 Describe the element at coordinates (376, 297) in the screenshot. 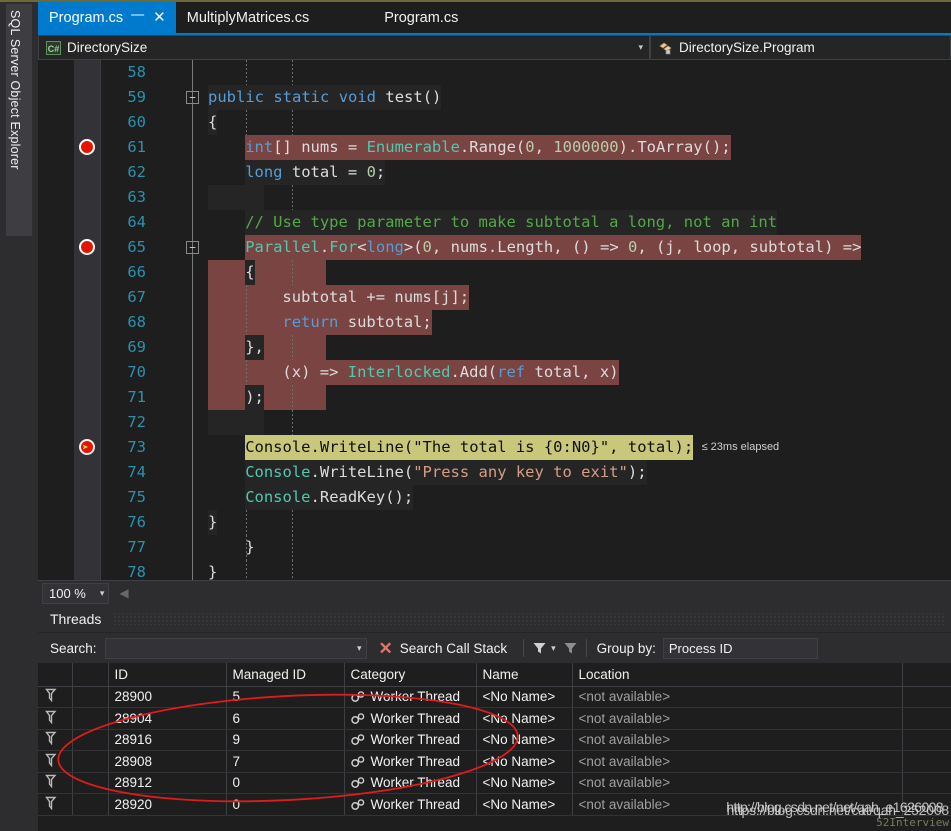

I see `code-text: subtotal += nums[j];` at that location.